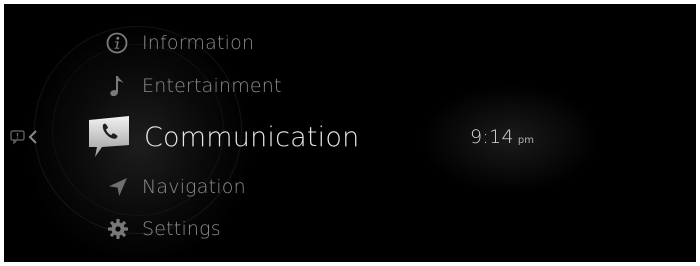  I want to click on menu-label-information: Information, so click(198, 43).